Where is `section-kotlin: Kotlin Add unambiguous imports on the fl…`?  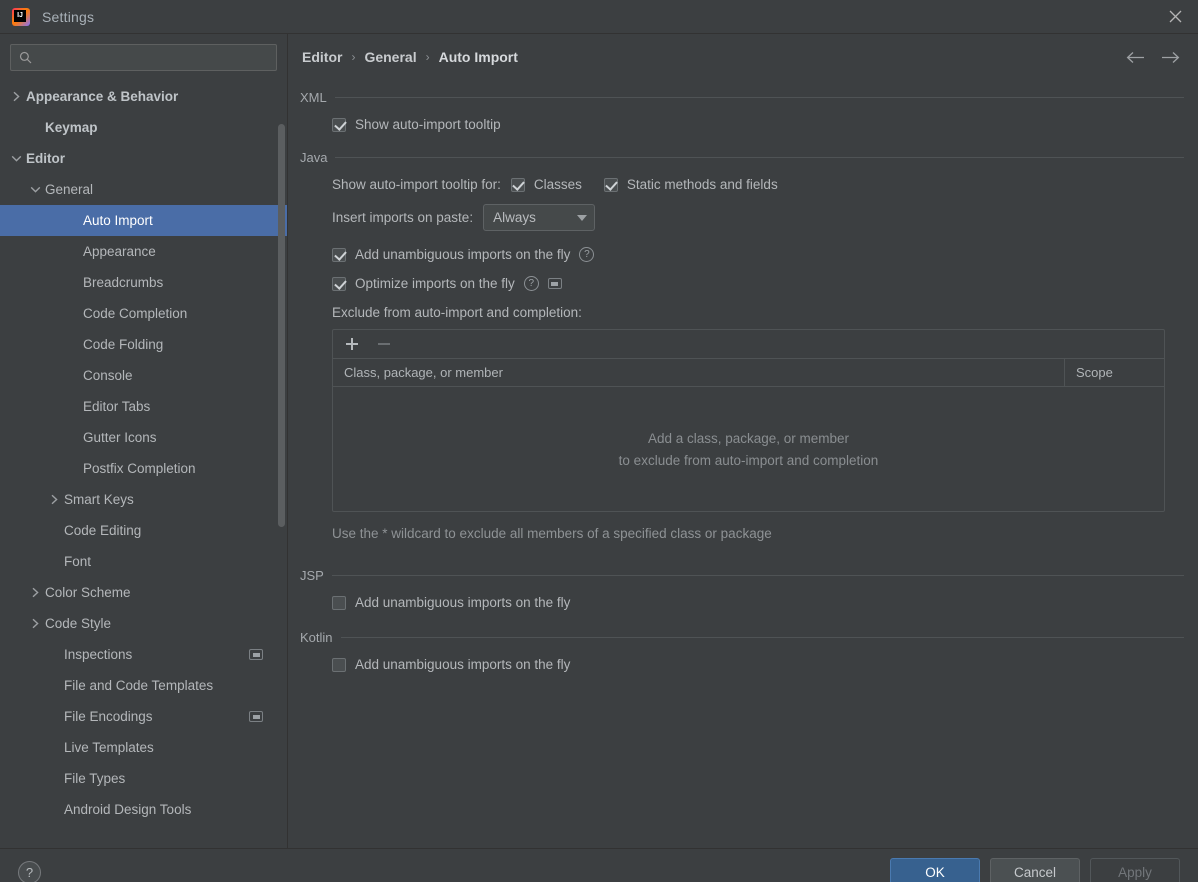
section-kotlin: Kotlin Add unambiguous imports on the fl… is located at coordinates (742, 651).